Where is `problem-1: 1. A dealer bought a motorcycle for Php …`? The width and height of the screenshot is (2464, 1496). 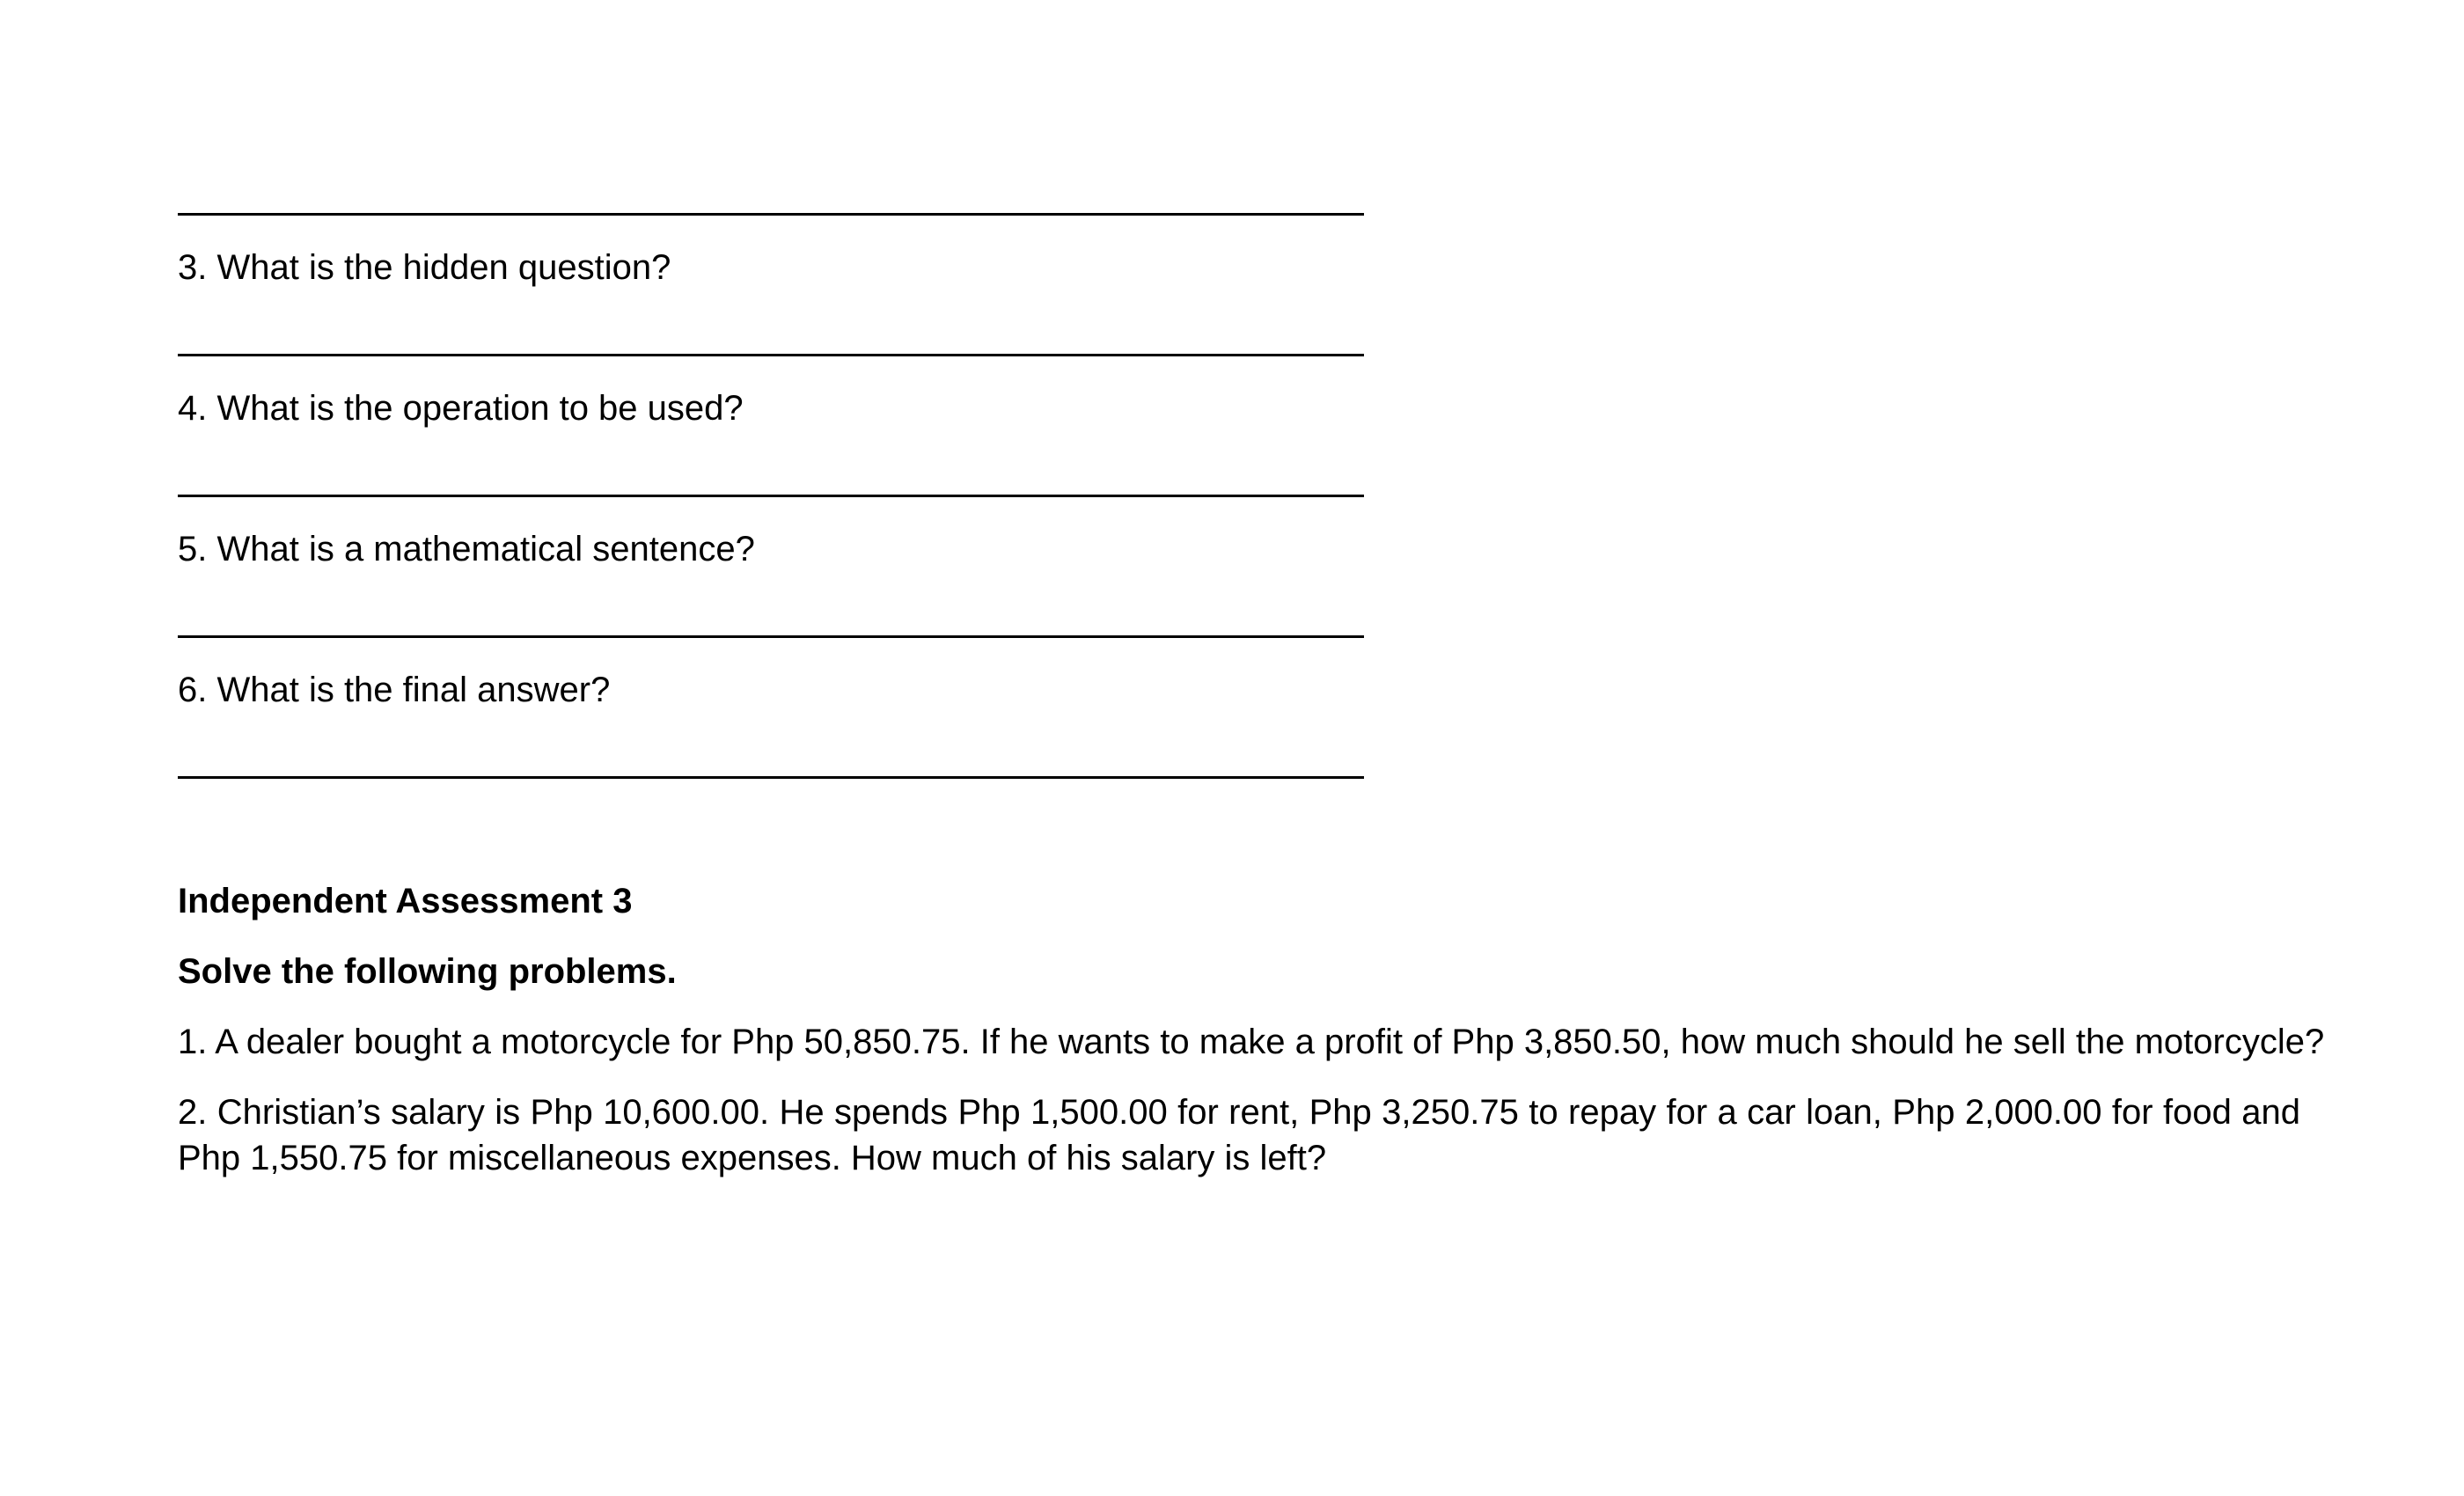
problem-1: 1. A dealer bought a motorcycle for Php … is located at coordinates (1251, 1042).